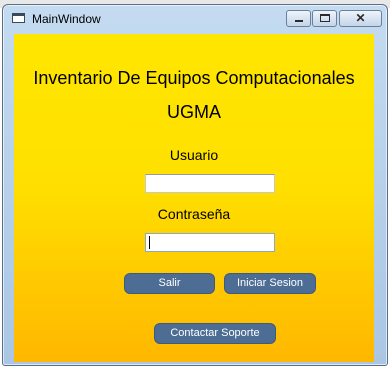 Image resolution: width=390 pixels, height=370 pixels. What do you see at coordinates (169, 283) in the screenshot?
I see `exit-button: Salir` at bounding box center [169, 283].